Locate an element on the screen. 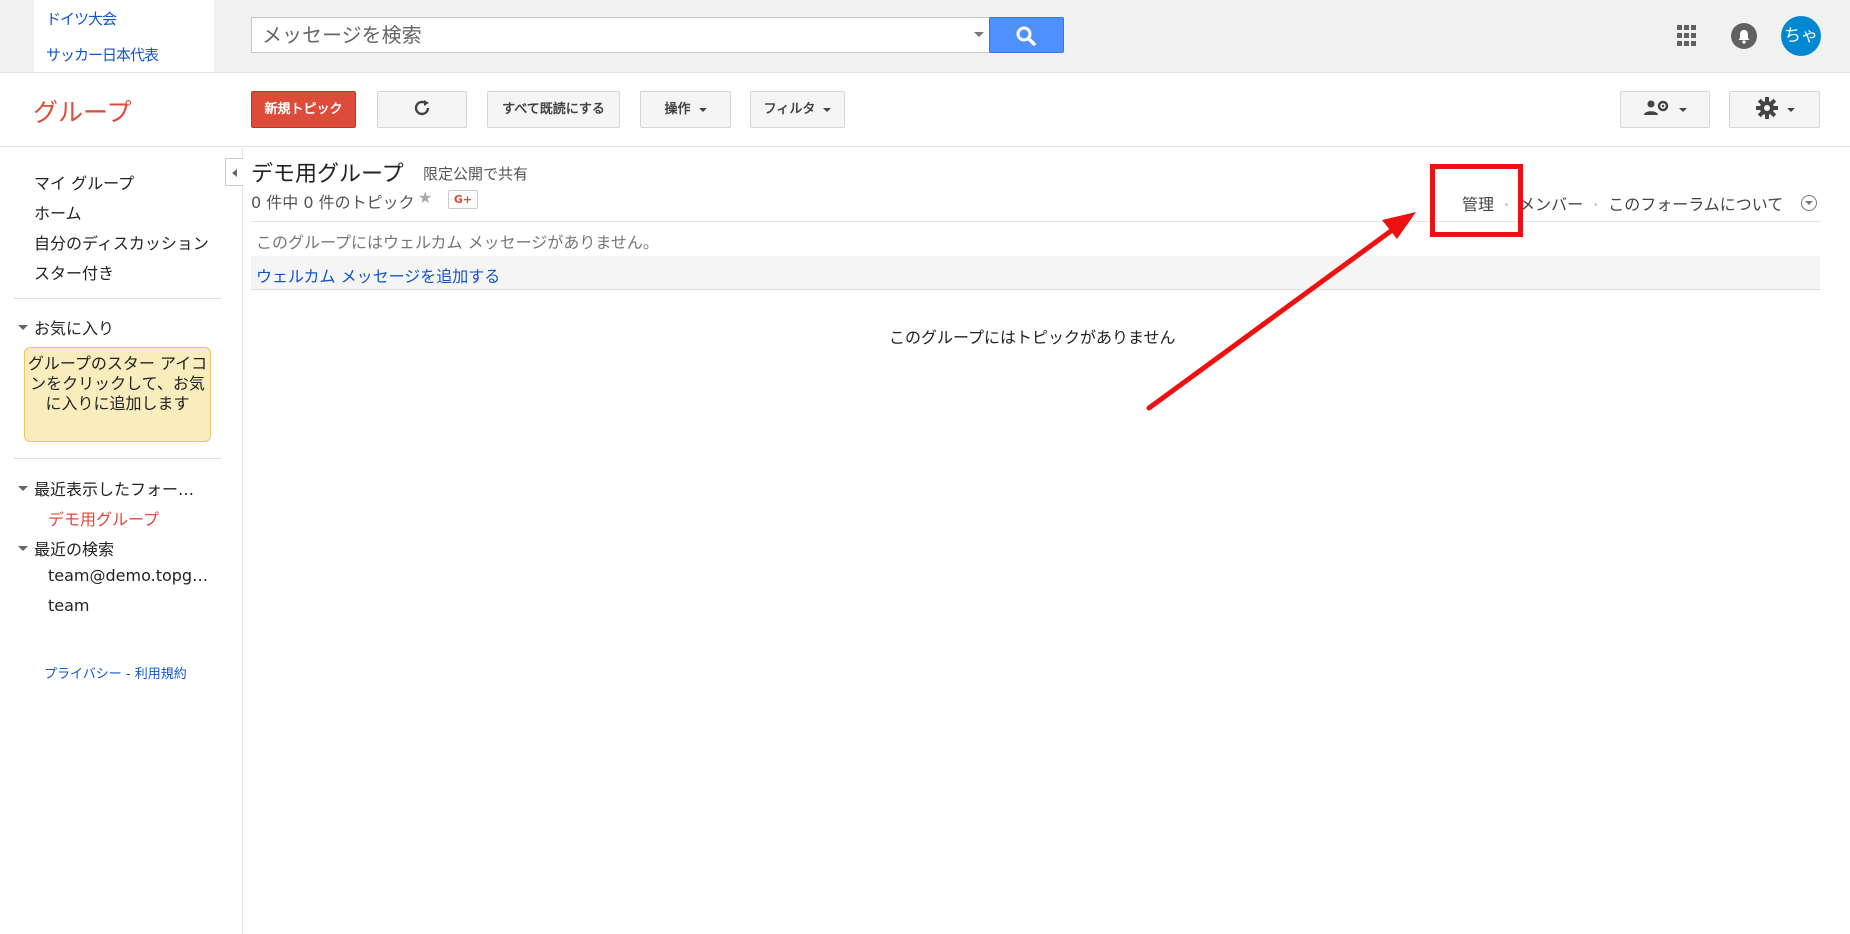  recent-forum-item: デモ用グループ is located at coordinates (103, 518).